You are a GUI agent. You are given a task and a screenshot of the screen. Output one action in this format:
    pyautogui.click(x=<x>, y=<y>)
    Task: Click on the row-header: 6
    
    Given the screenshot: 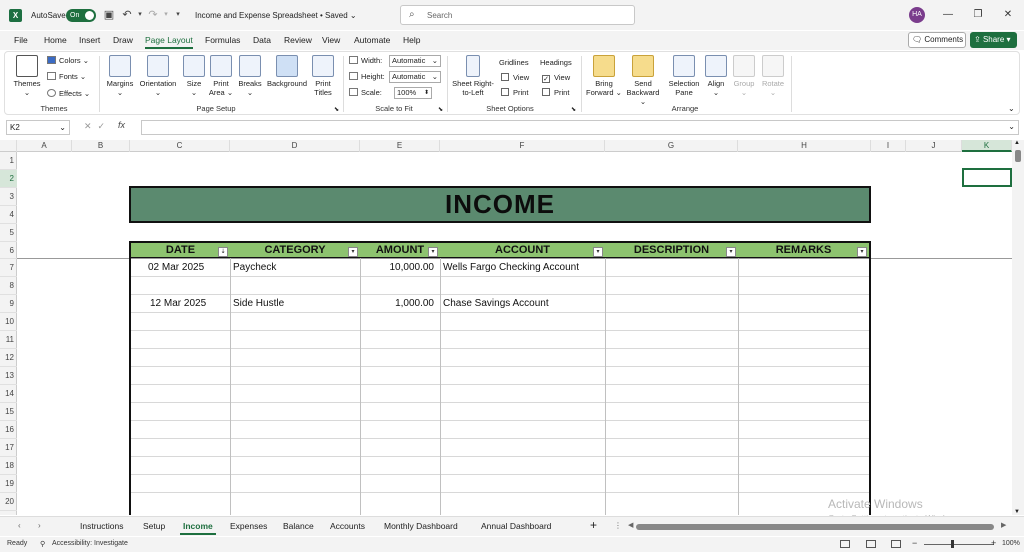 What is the action you would take?
    pyautogui.click(x=8, y=250)
    